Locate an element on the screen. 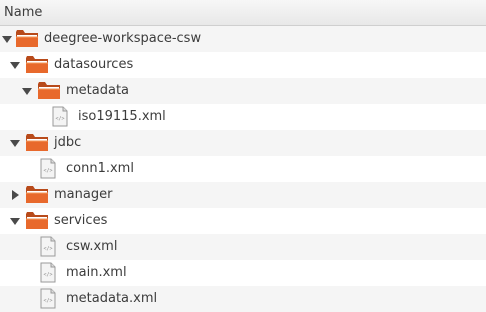 This screenshot has height=312, width=486. tree-row-manager: manager is located at coordinates (243, 195).